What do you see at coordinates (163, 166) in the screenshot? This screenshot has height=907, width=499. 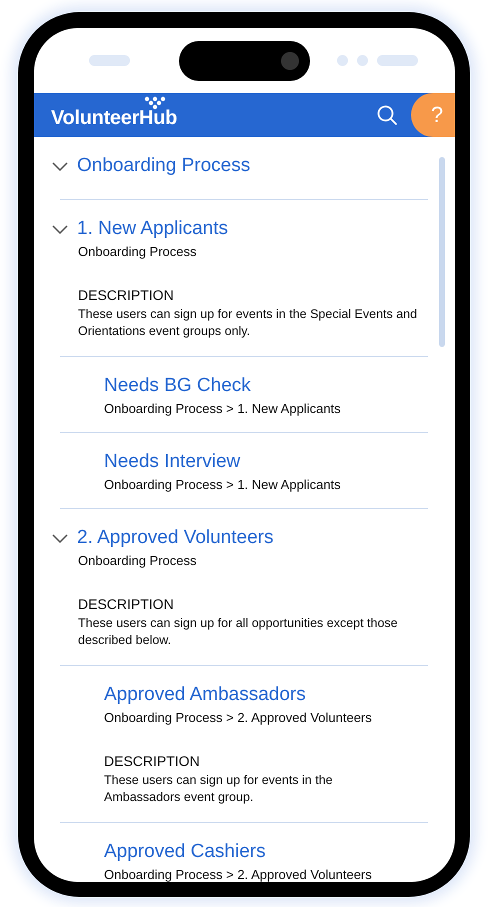 I see `group-title: Onboarding Process` at bounding box center [163, 166].